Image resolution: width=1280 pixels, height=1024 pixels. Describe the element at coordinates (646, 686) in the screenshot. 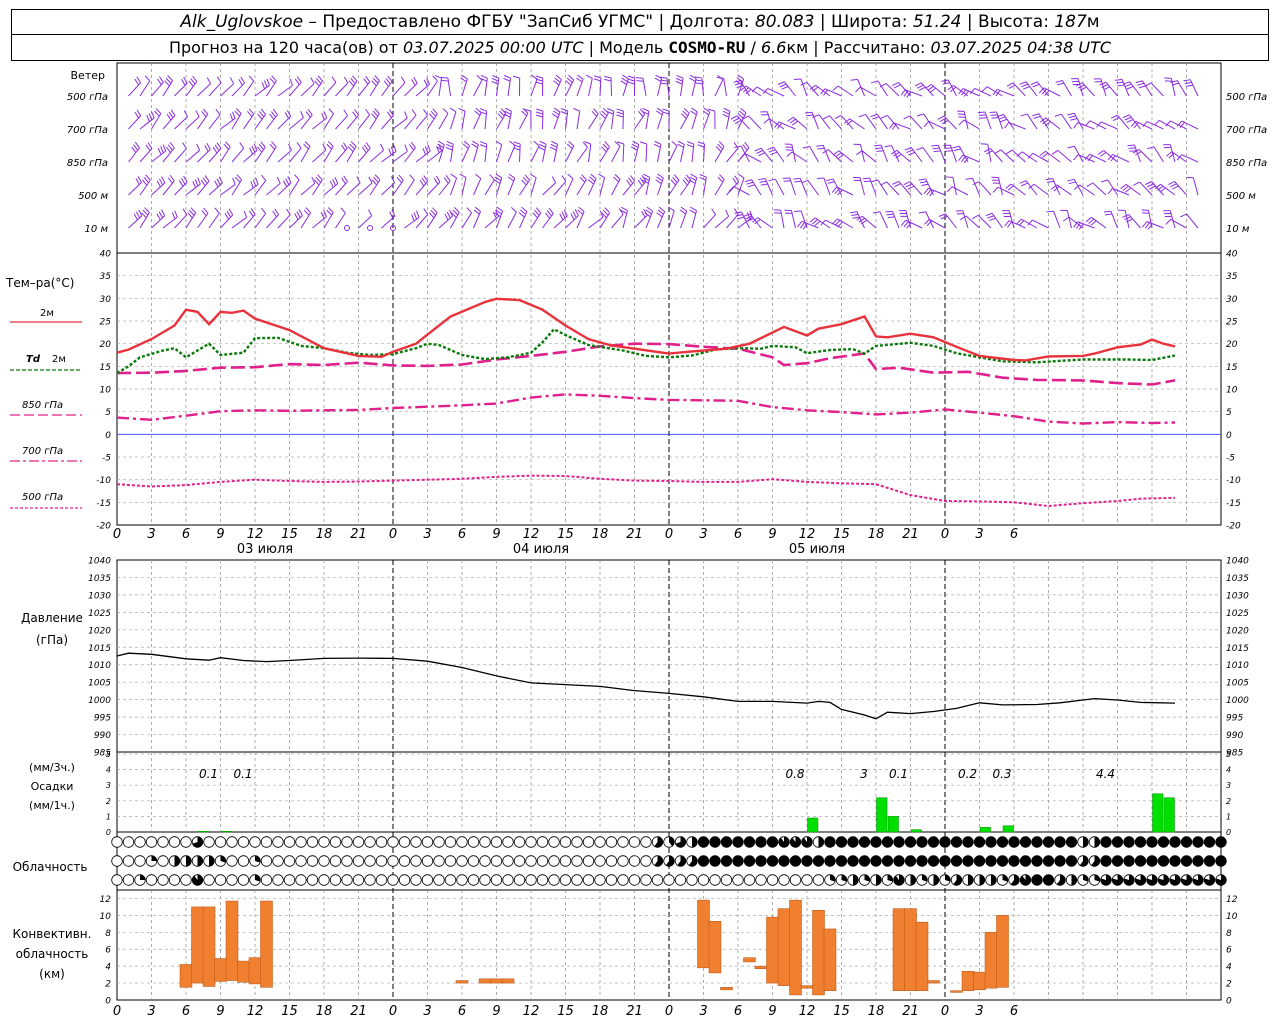

I see `pressure-line` at that location.